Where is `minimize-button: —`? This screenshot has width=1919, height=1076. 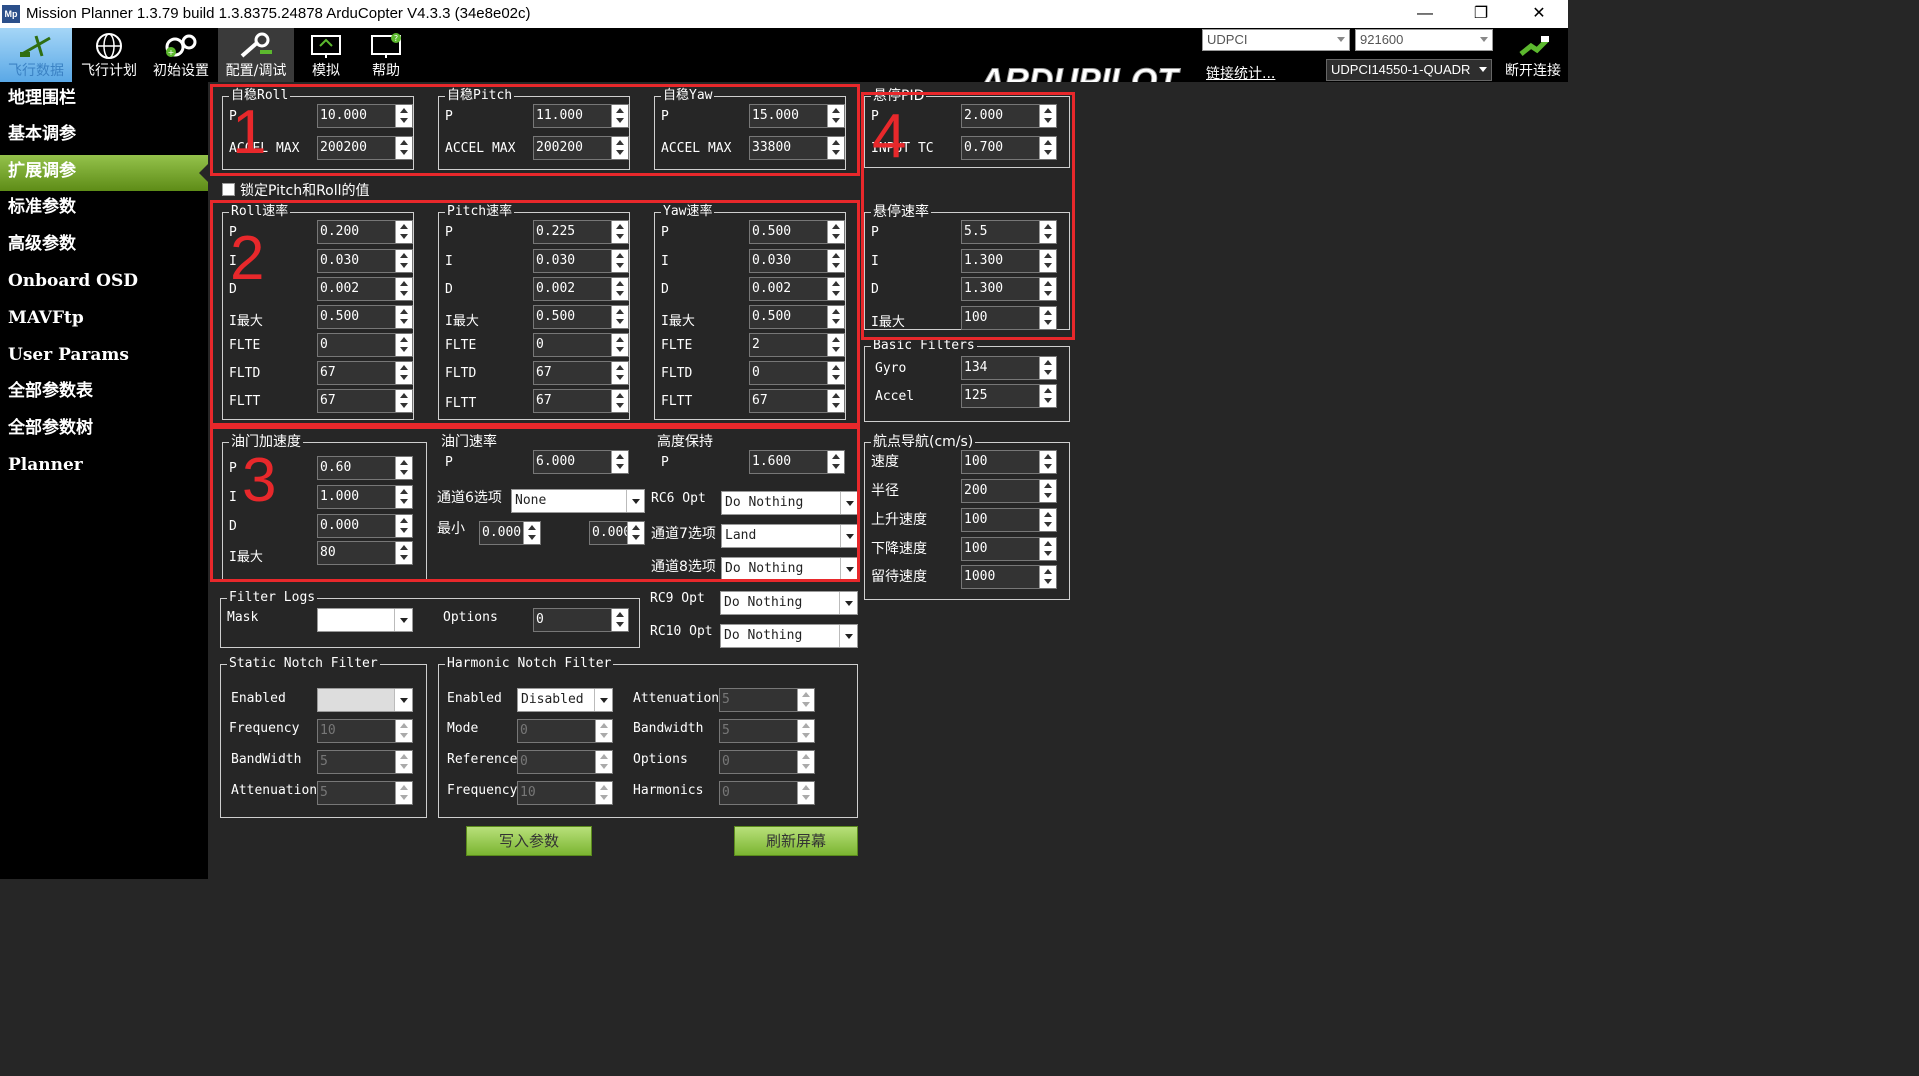
minimize-button: — is located at coordinates (1425, 14).